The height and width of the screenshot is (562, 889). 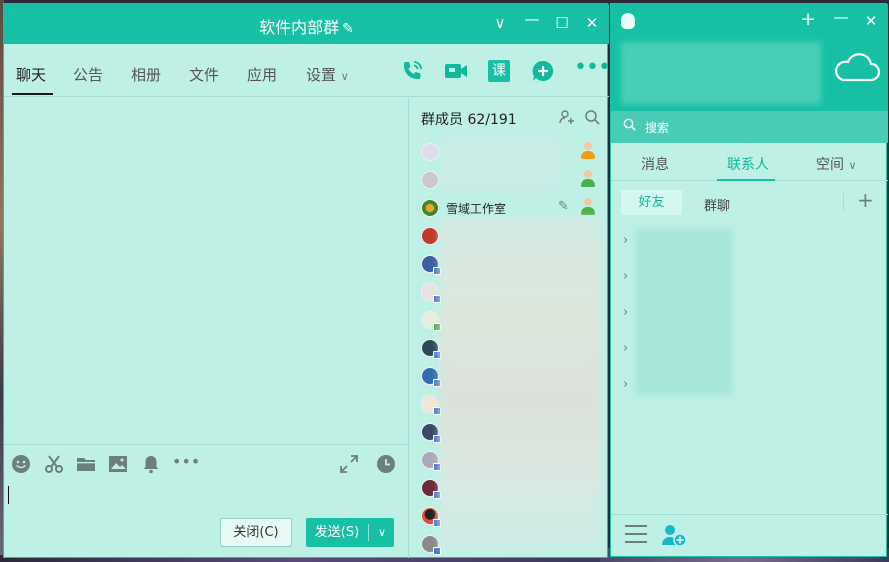 I want to click on tab-settings: 设置 ∨, so click(x=327, y=74).